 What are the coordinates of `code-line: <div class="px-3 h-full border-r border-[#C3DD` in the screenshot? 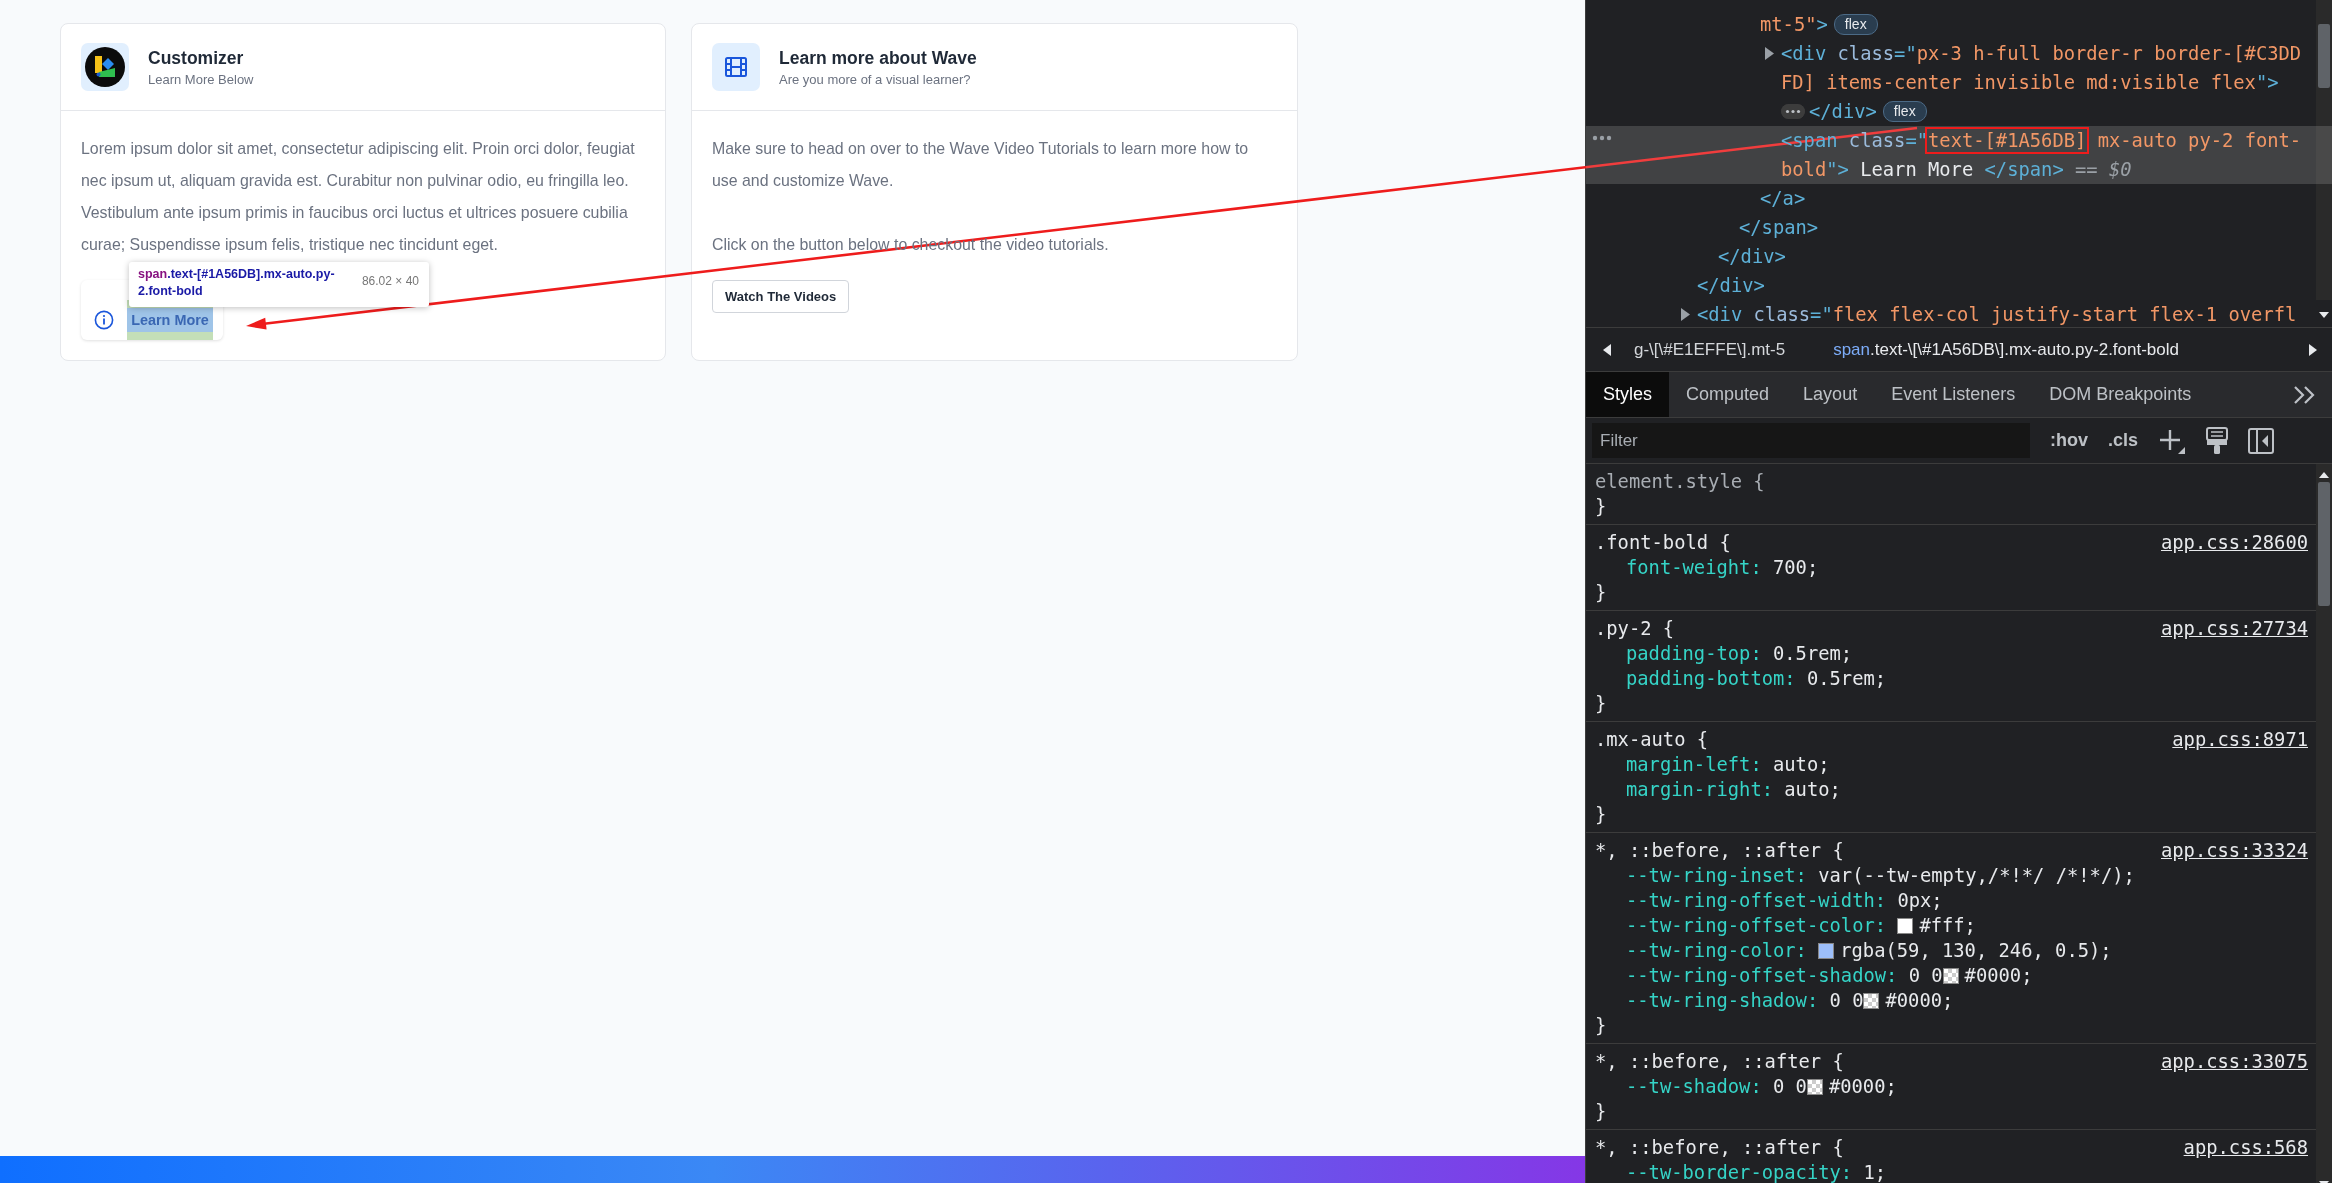 It's located at (2041, 54).